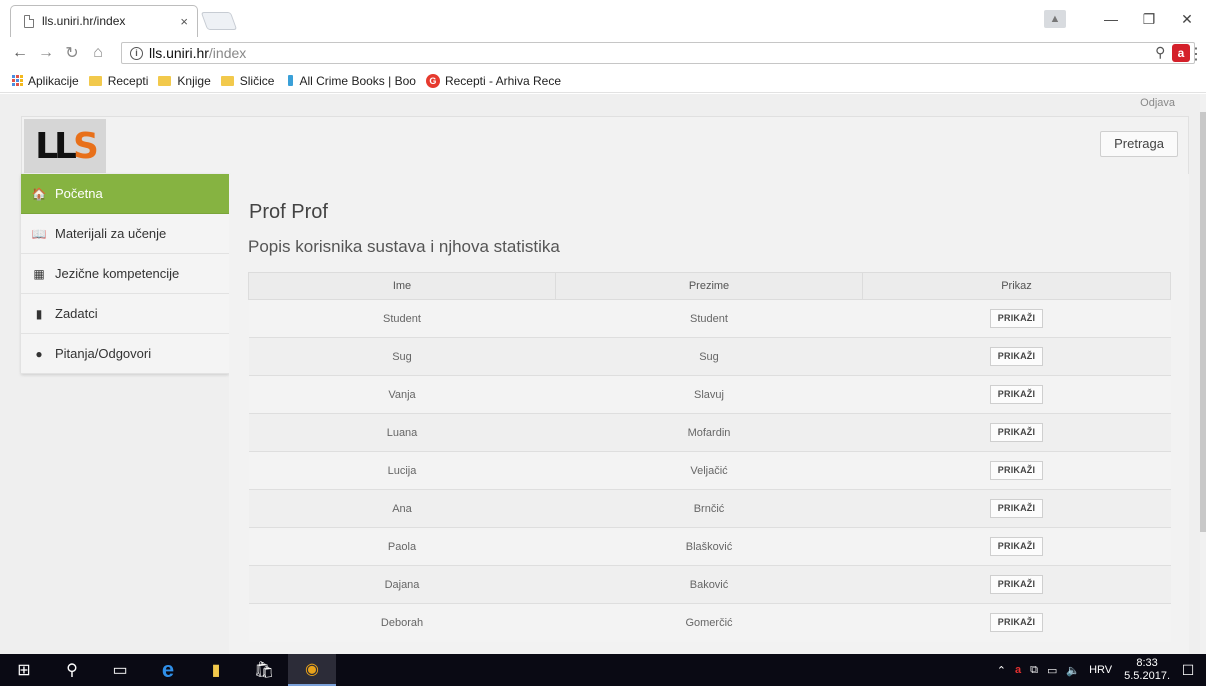  Describe the element at coordinates (125, 354) in the screenshot. I see `sidebar-item-pitanja: ● Pitanja/Odgovori` at that location.